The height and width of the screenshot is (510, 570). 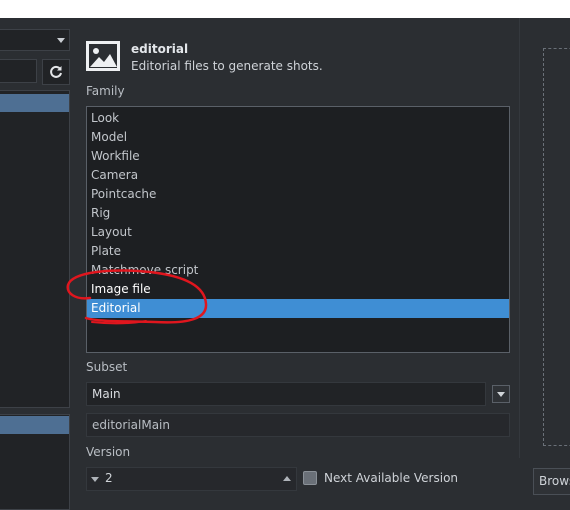 What do you see at coordinates (103, 56) in the screenshot?
I see `image-icon` at bounding box center [103, 56].